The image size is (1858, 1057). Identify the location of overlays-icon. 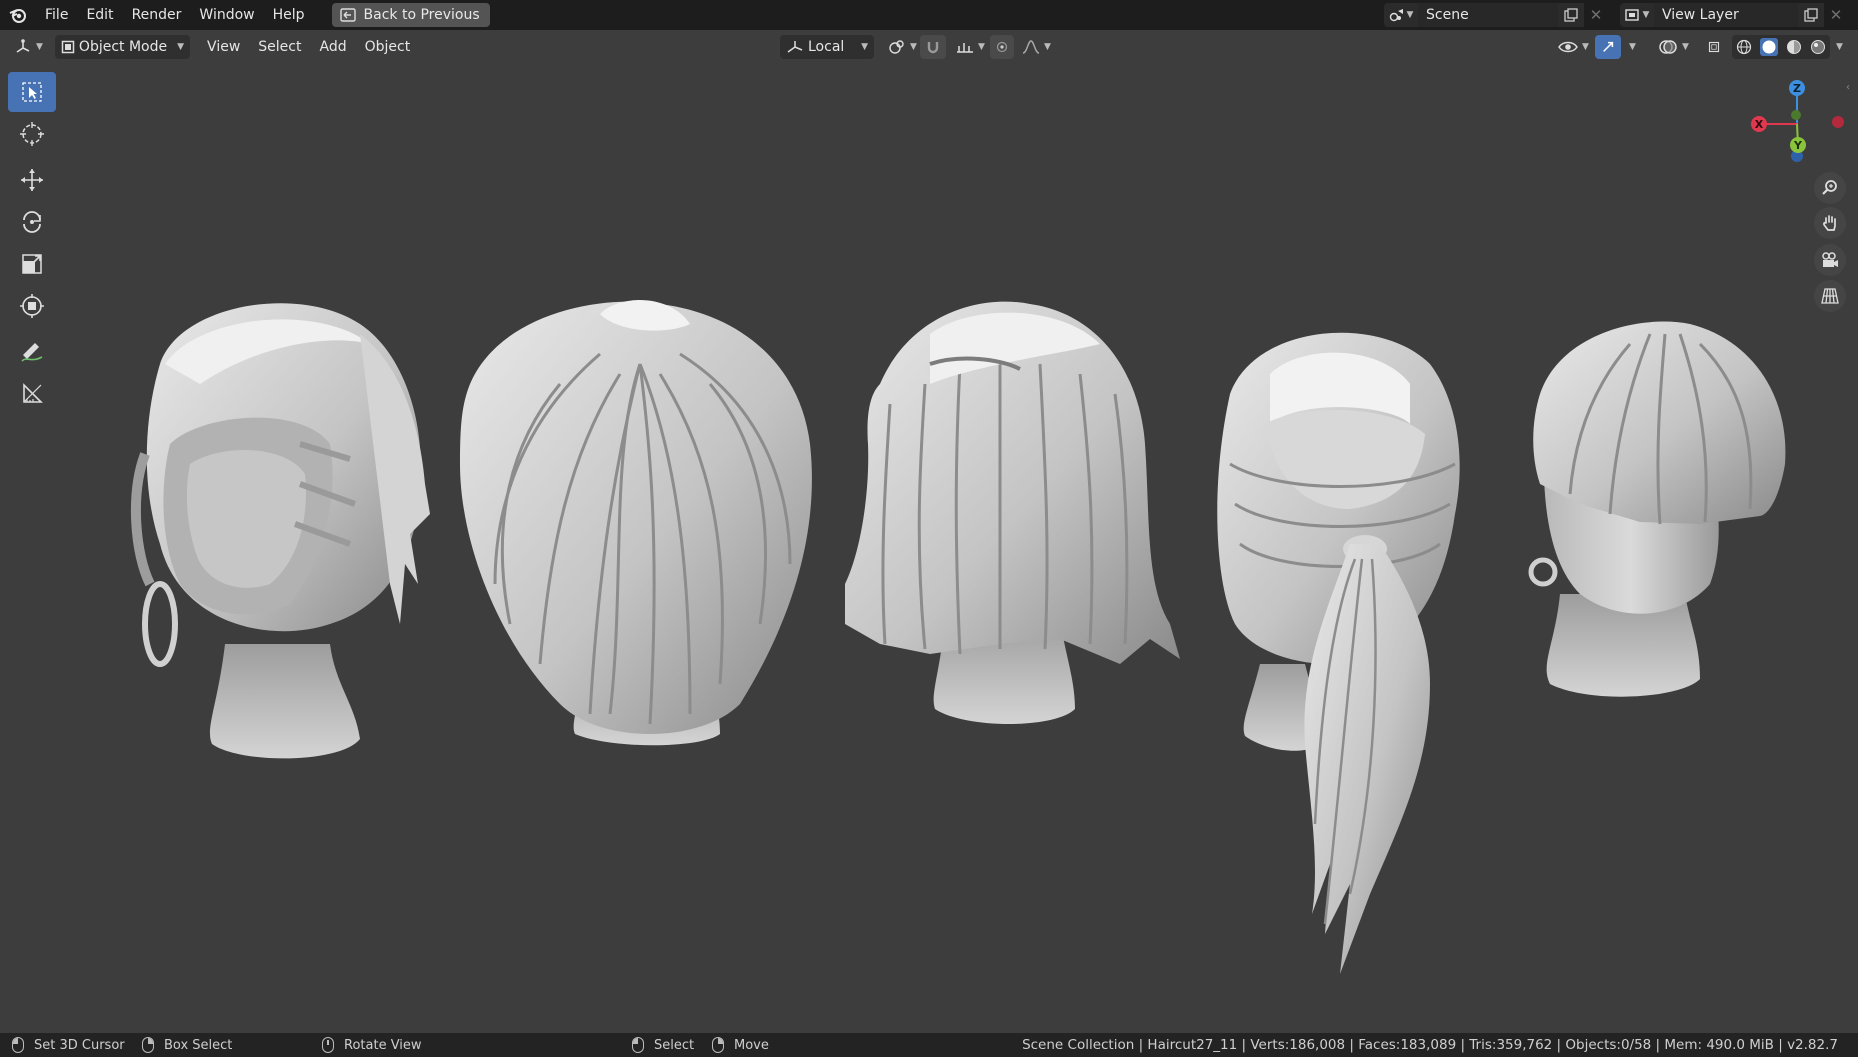
(1668, 47).